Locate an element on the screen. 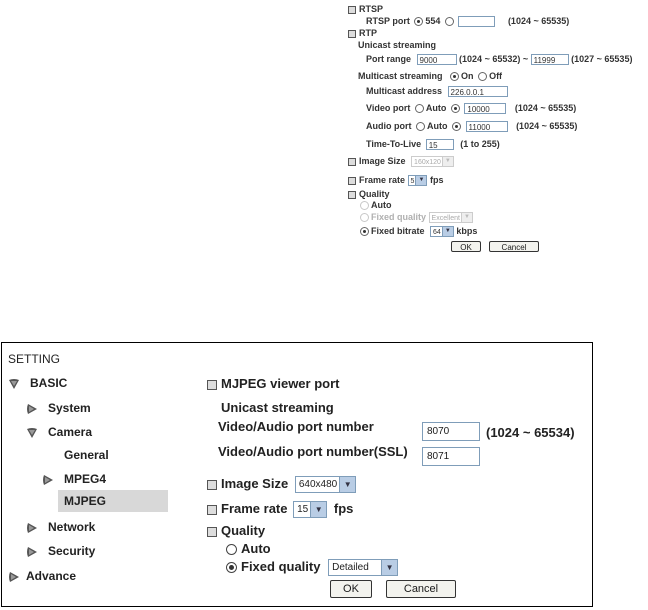 The width and height of the screenshot is (648, 610). rtsp-port-custom-input is located at coordinates (477, 22).